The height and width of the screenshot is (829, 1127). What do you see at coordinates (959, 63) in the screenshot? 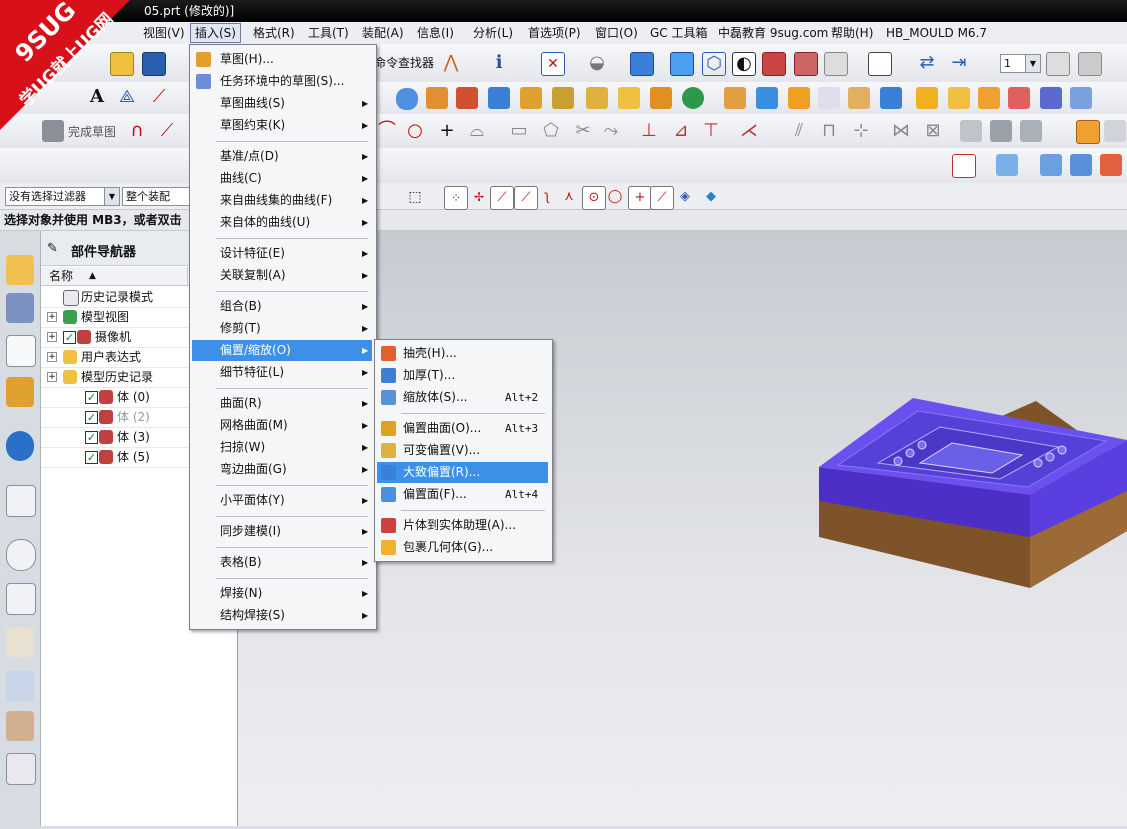
I see `wcs-icon: ⇥` at bounding box center [959, 63].